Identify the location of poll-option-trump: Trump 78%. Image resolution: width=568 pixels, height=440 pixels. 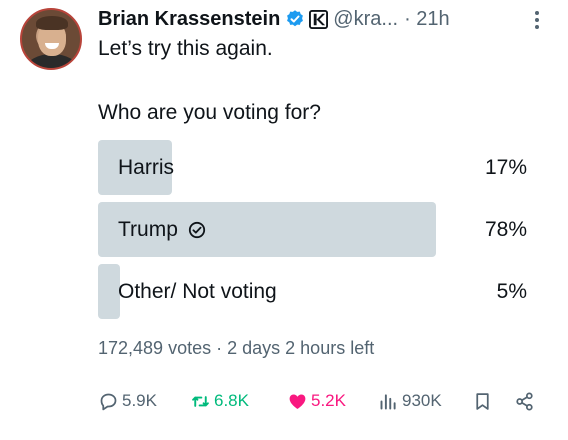
(314, 229).